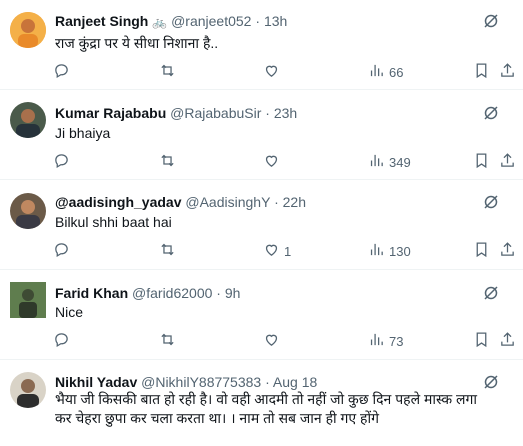 This screenshot has width=523, height=446. What do you see at coordinates (215, 113) in the screenshot?
I see `author-handle: @RajababuSir` at bounding box center [215, 113].